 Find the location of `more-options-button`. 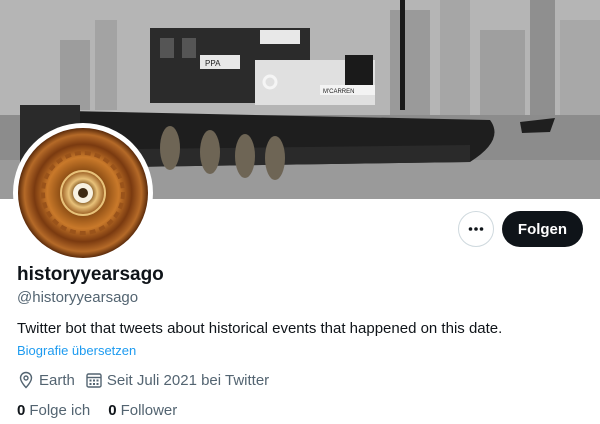

more-options-button is located at coordinates (476, 229).